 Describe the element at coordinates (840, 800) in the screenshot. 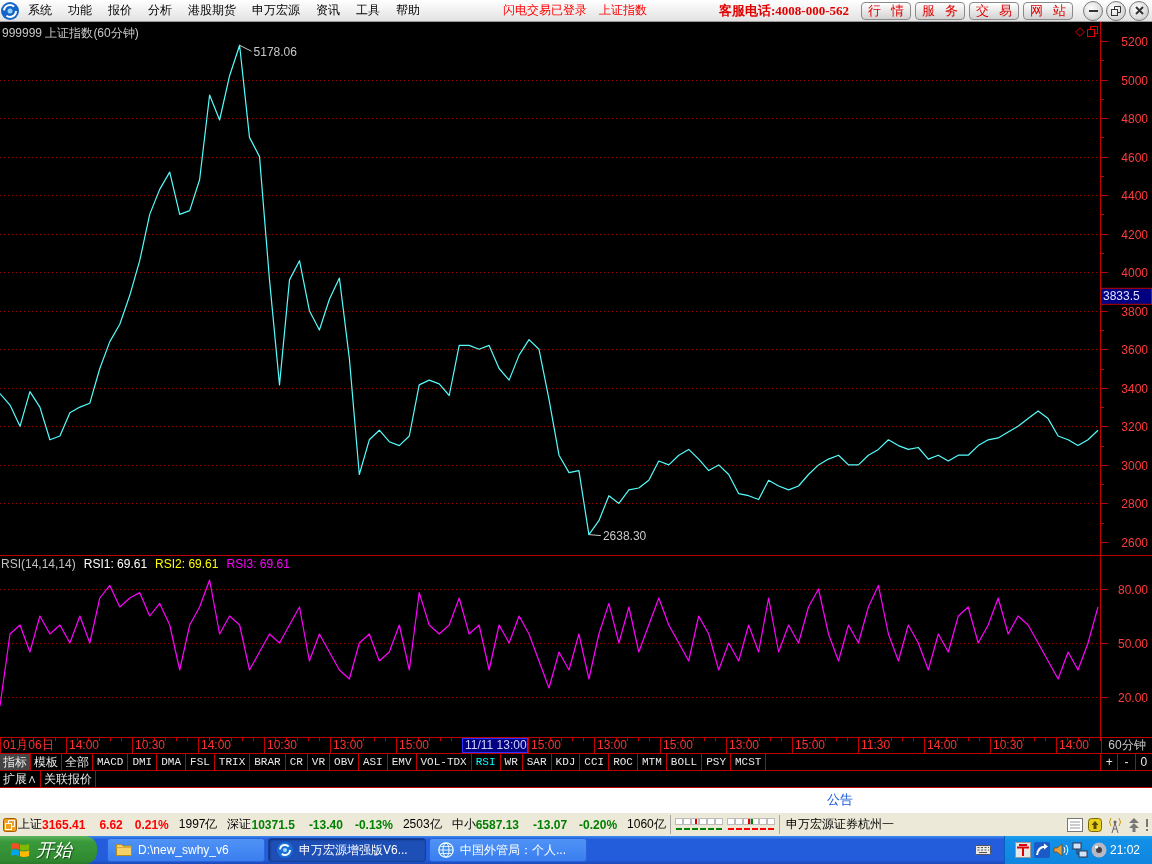

I see `announcement-link: 公告` at that location.